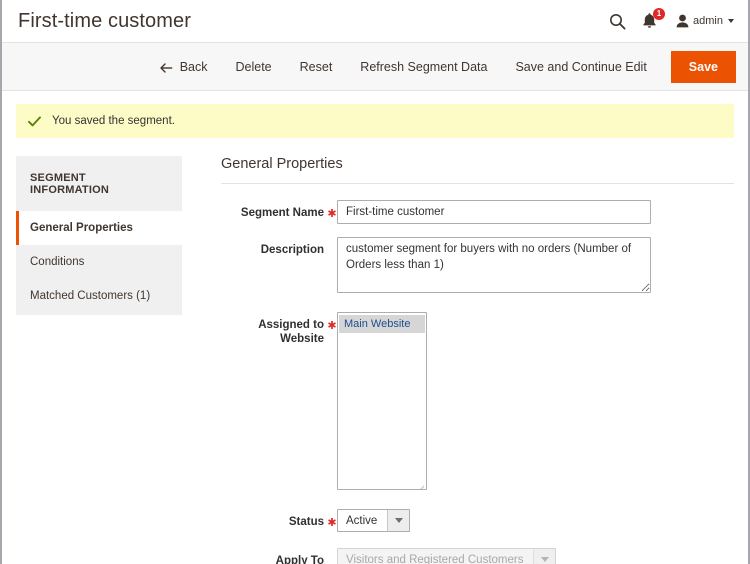 This screenshot has width=750, height=564. I want to click on description-label: Description, so click(292, 250).